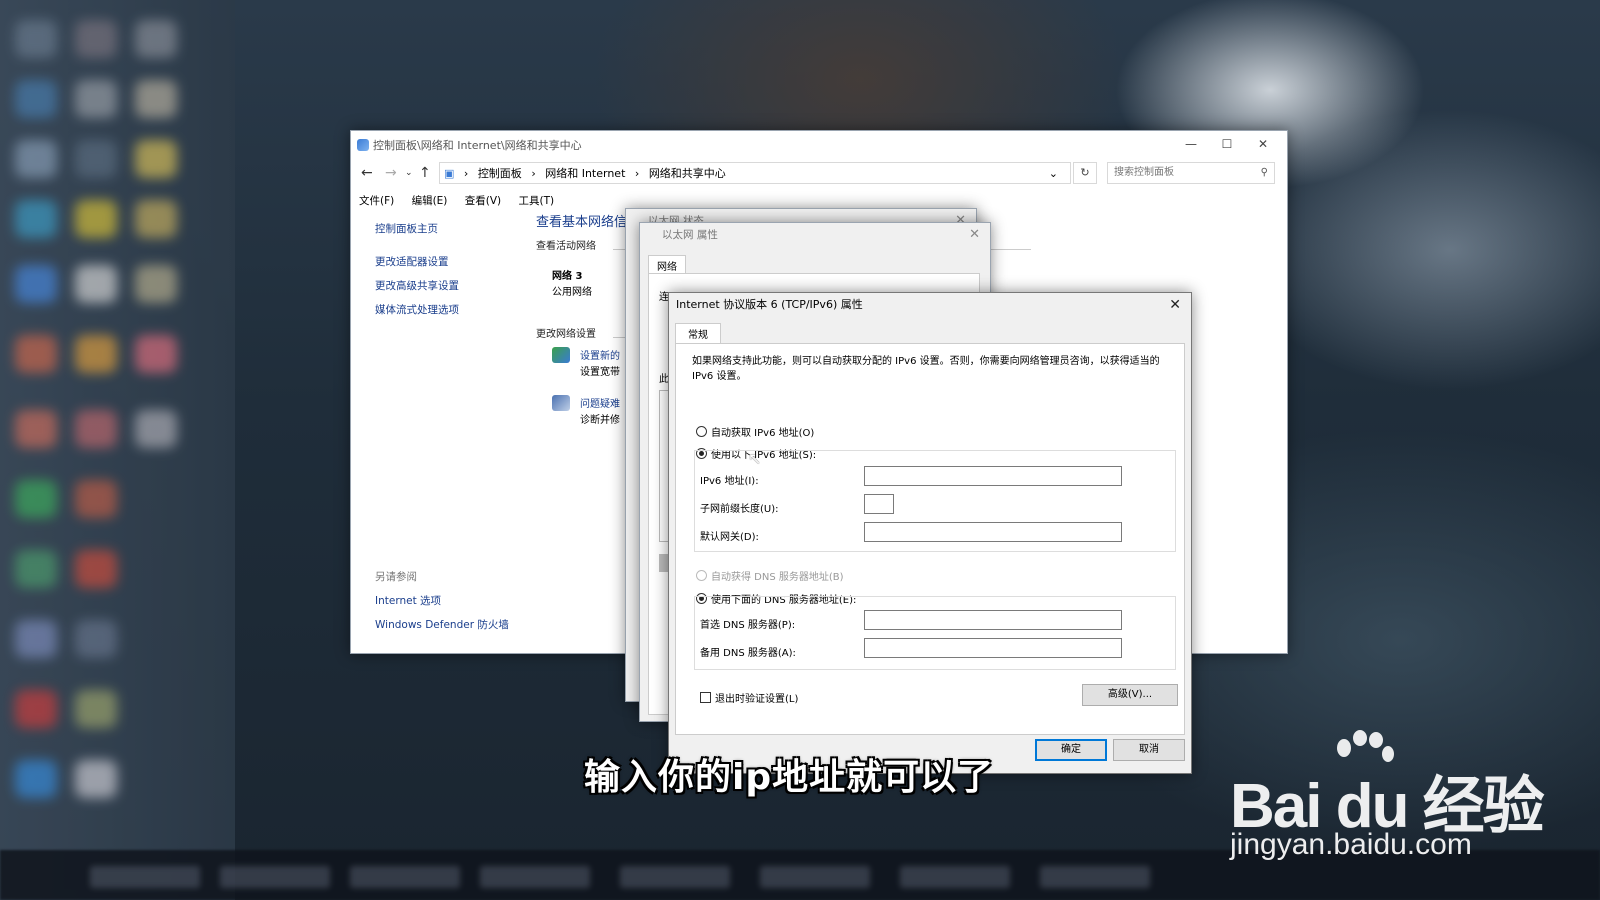  What do you see at coordinates (117, 450) in the screenshot?
I see `blurred-desktop-icons` at bounding box center [117, 450].